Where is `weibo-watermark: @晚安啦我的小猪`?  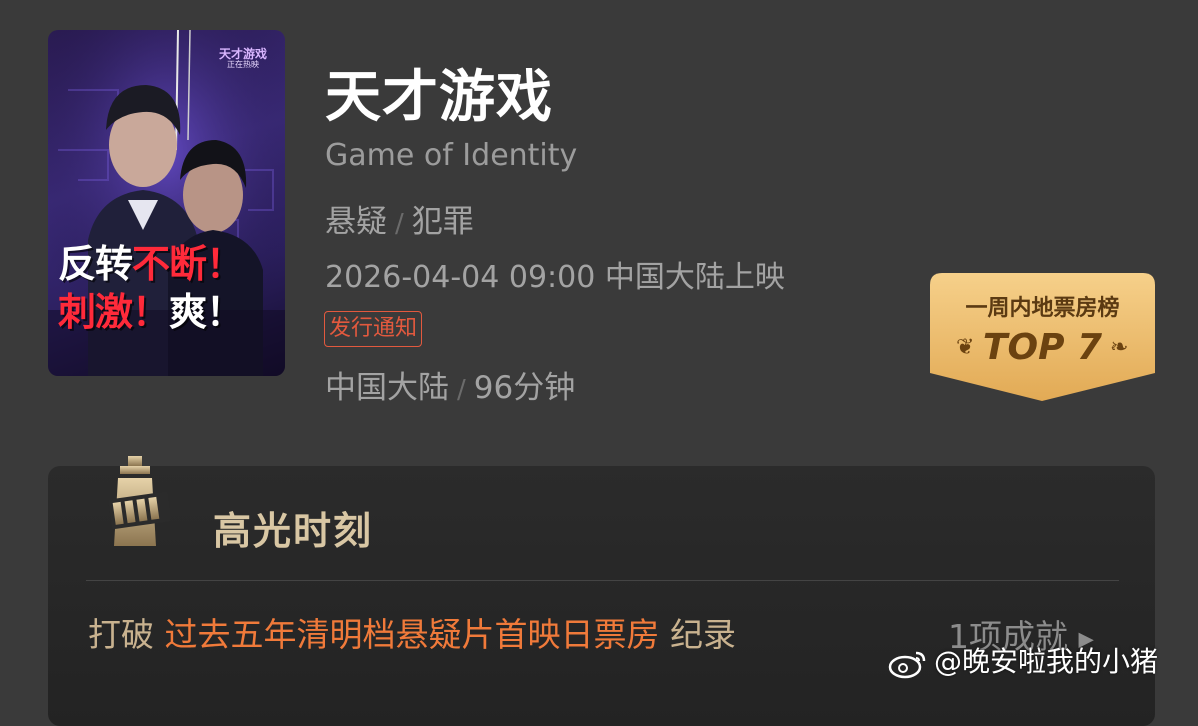 weibo-watermark: @晚安啦我的小猪 is located at coordinates (1023, 662).